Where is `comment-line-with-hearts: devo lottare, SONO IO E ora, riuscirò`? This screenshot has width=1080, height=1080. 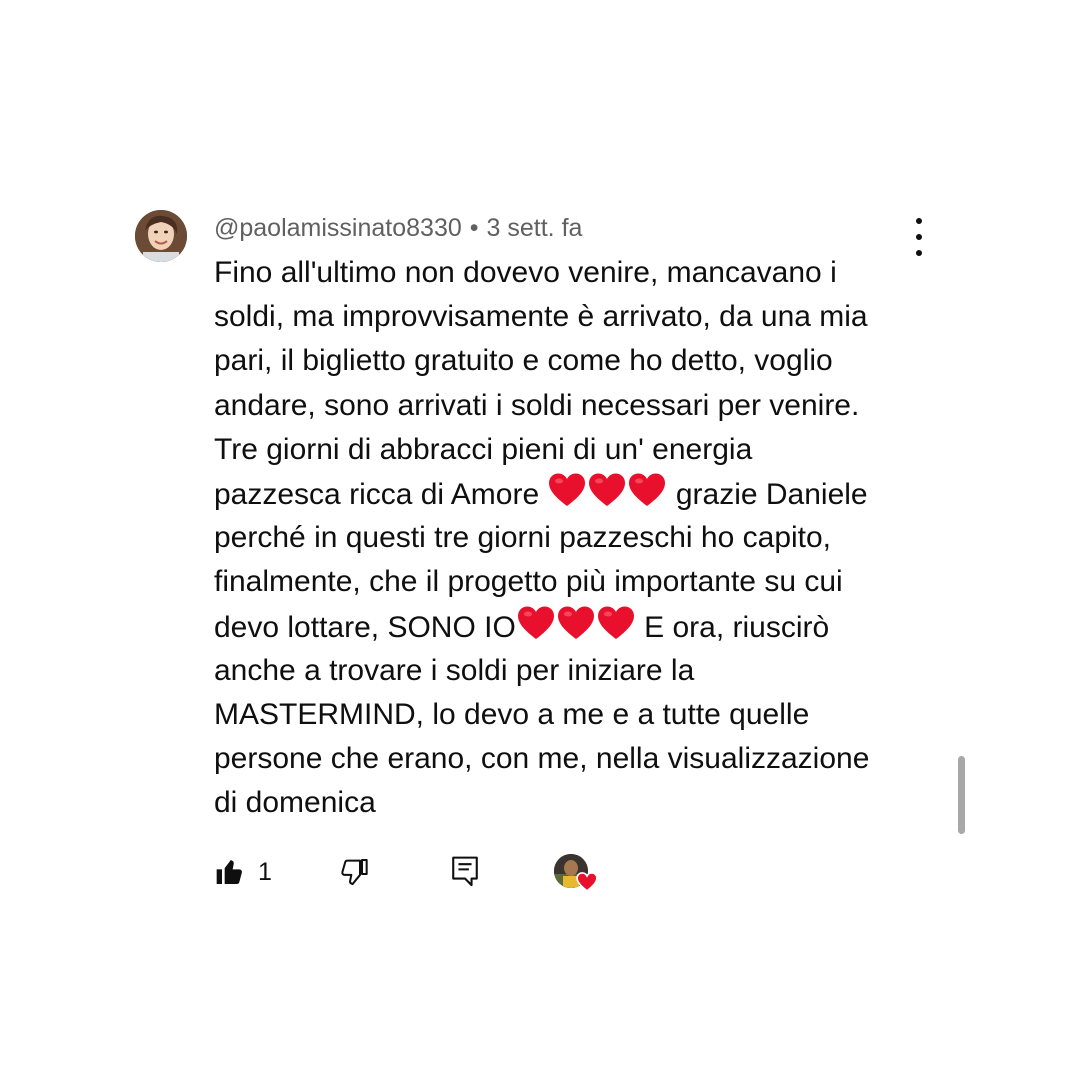 comment-line-with-hearts: devo lottare, SONO IO E ora, riuscirò is located at coordinates (574, 627).